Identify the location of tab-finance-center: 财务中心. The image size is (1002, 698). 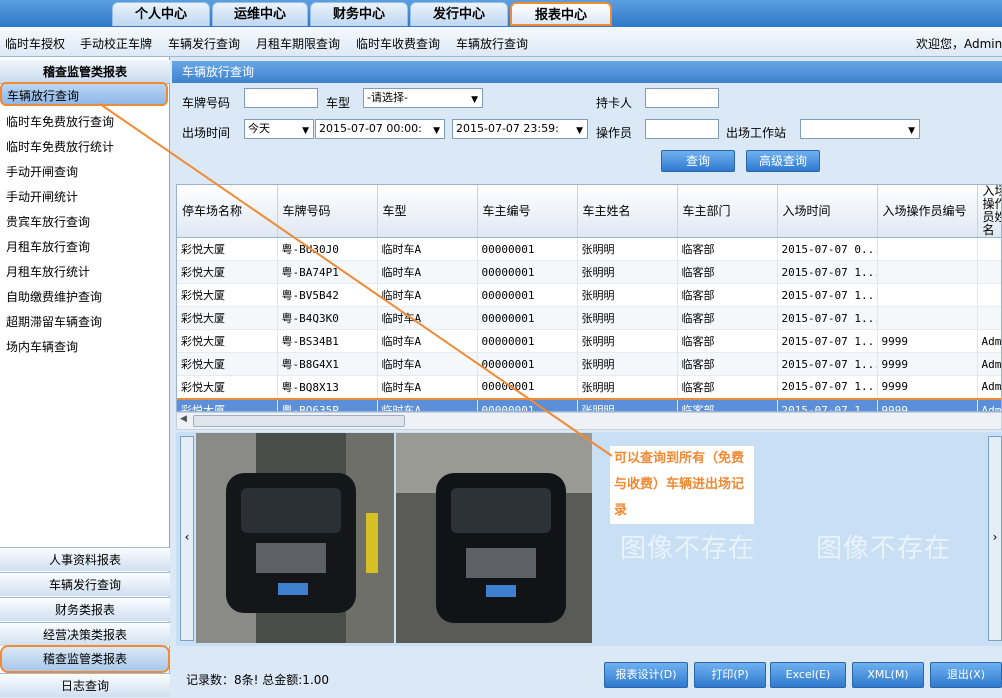
(359, 14).